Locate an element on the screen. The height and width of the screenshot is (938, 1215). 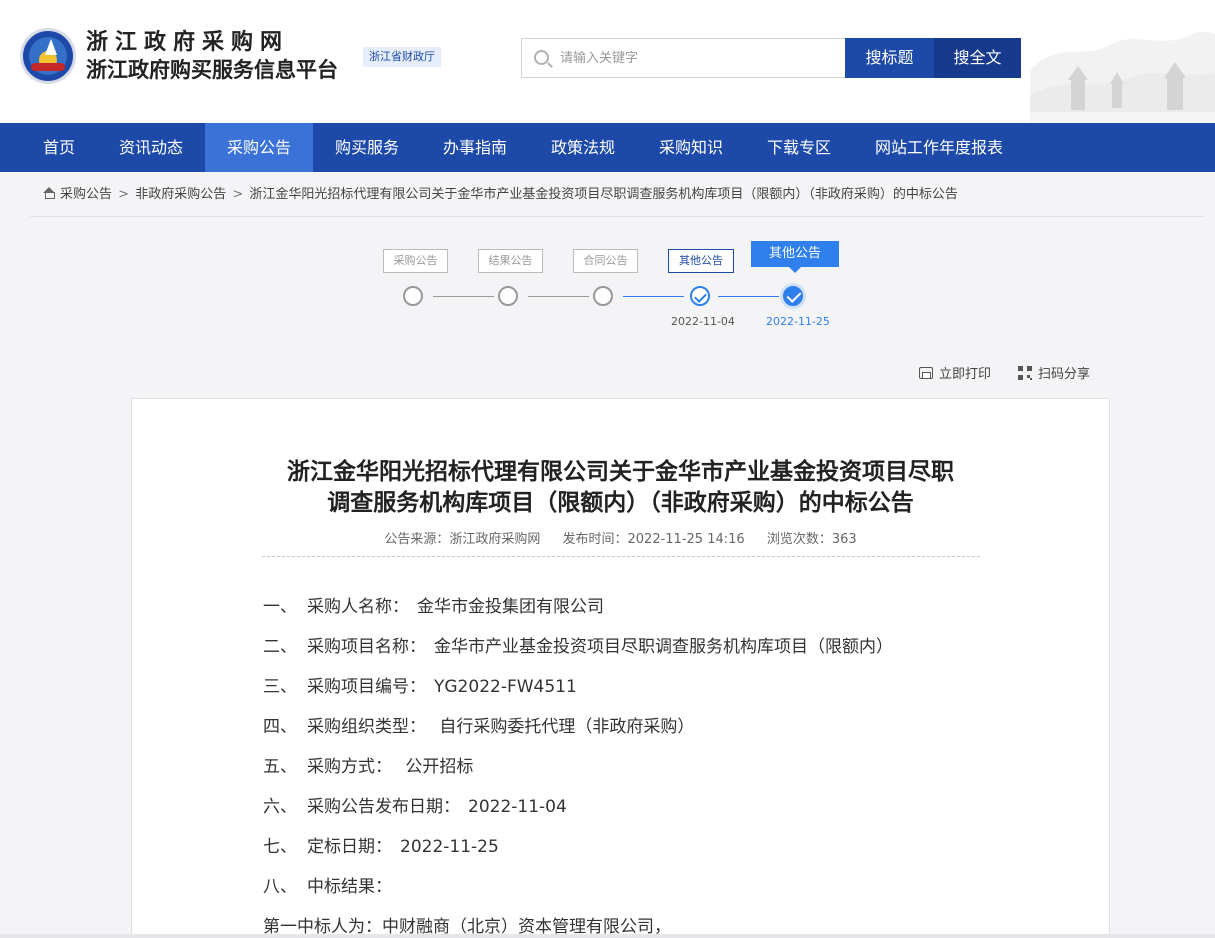
nav-item-guide: 办事指南 is located at coordinates (475, 147).